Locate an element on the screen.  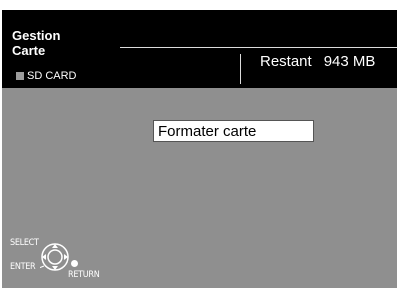
card-type-label: SD CARD is located at coordinates (52, 76).